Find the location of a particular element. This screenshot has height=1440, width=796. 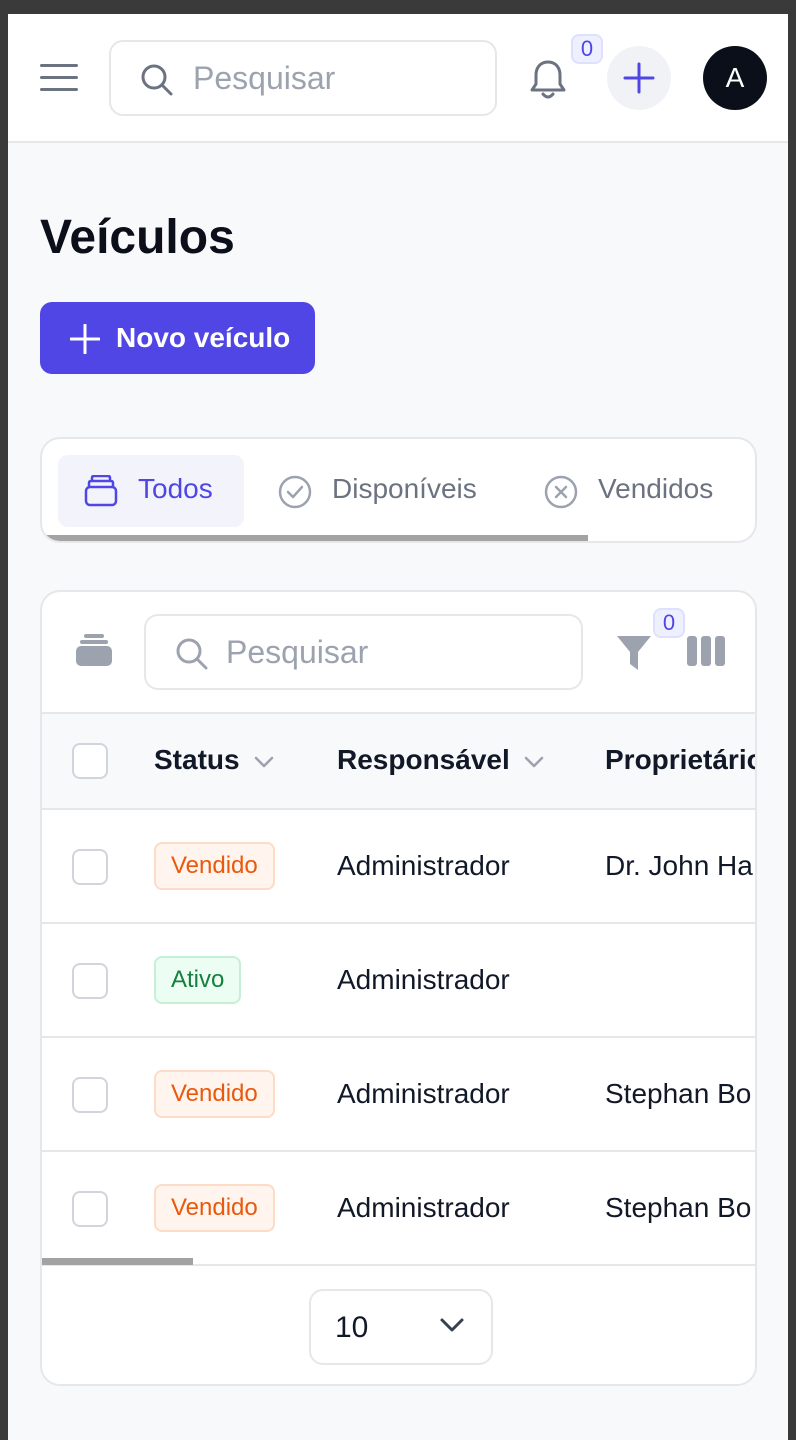

check-circle-icon is located at coordinates (295, 494).